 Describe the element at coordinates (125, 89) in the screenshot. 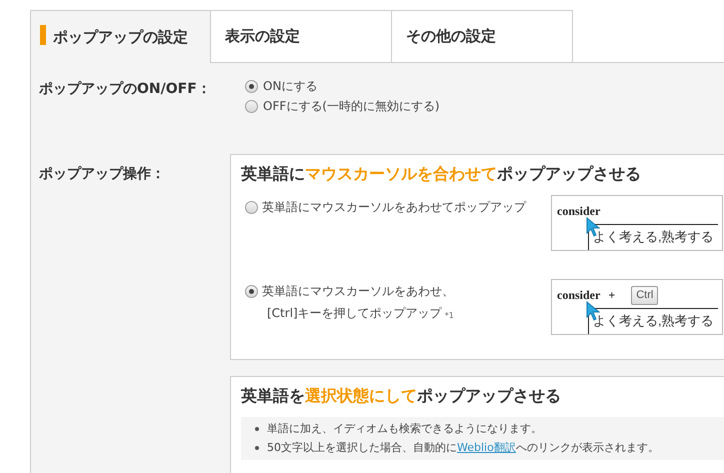

I see `field-label: ポップアップのON/OFF：` at that location.